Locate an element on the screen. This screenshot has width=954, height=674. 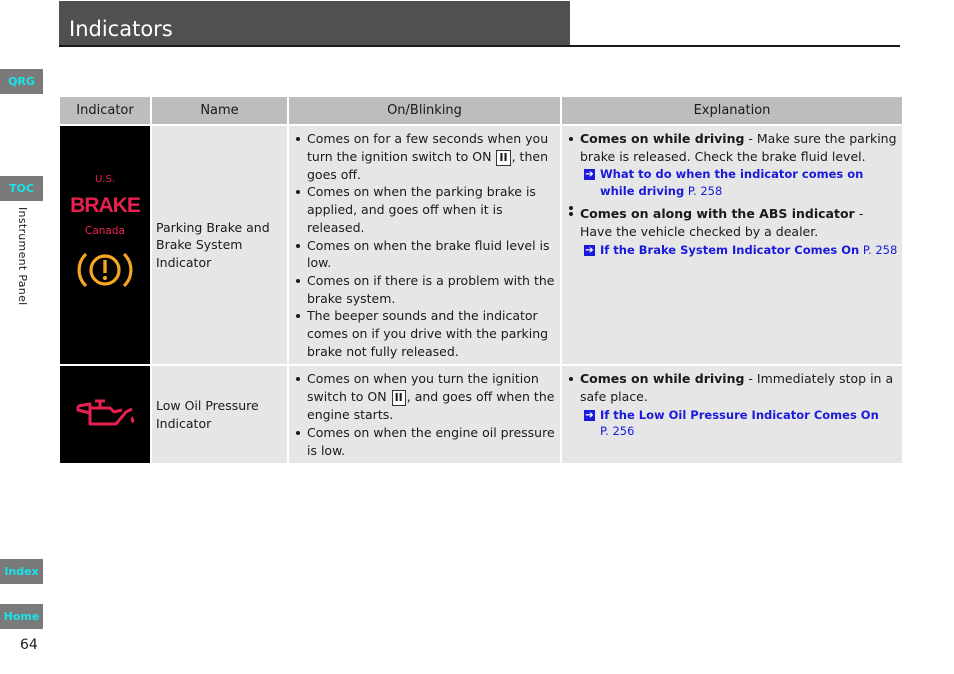
indicator-cell is located at coordinates (105, 415).